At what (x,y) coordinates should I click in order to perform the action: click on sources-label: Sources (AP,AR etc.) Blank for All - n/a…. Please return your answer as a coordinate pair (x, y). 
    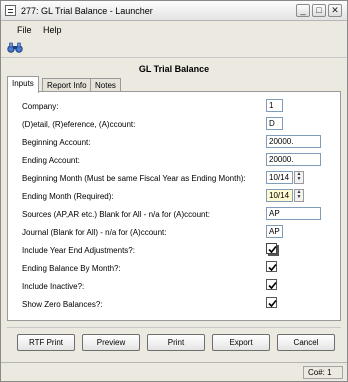
    Looking at the image, I should click on (116, 214).